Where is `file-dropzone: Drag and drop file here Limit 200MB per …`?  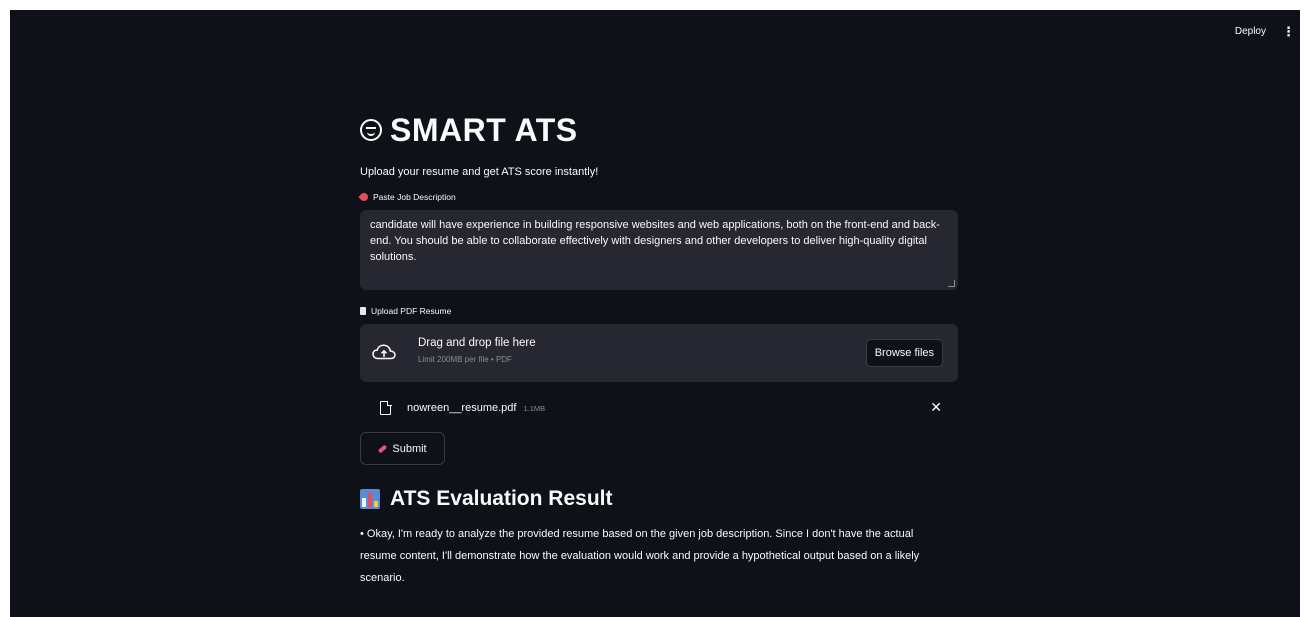
file-dropzone: Drag and drop file here Limit 200MB per … is located at coordinates (659, 353).